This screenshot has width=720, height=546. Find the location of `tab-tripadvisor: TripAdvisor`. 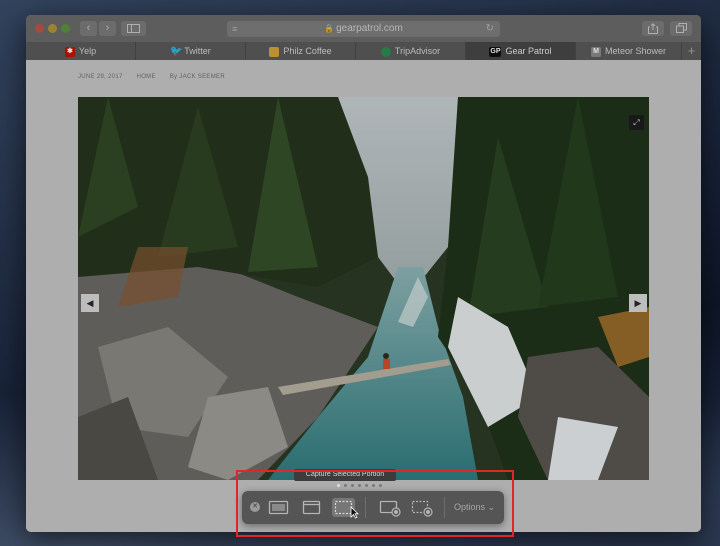

tab-tripadvisor: TripAdvisor is located at coordinates (411, 51).